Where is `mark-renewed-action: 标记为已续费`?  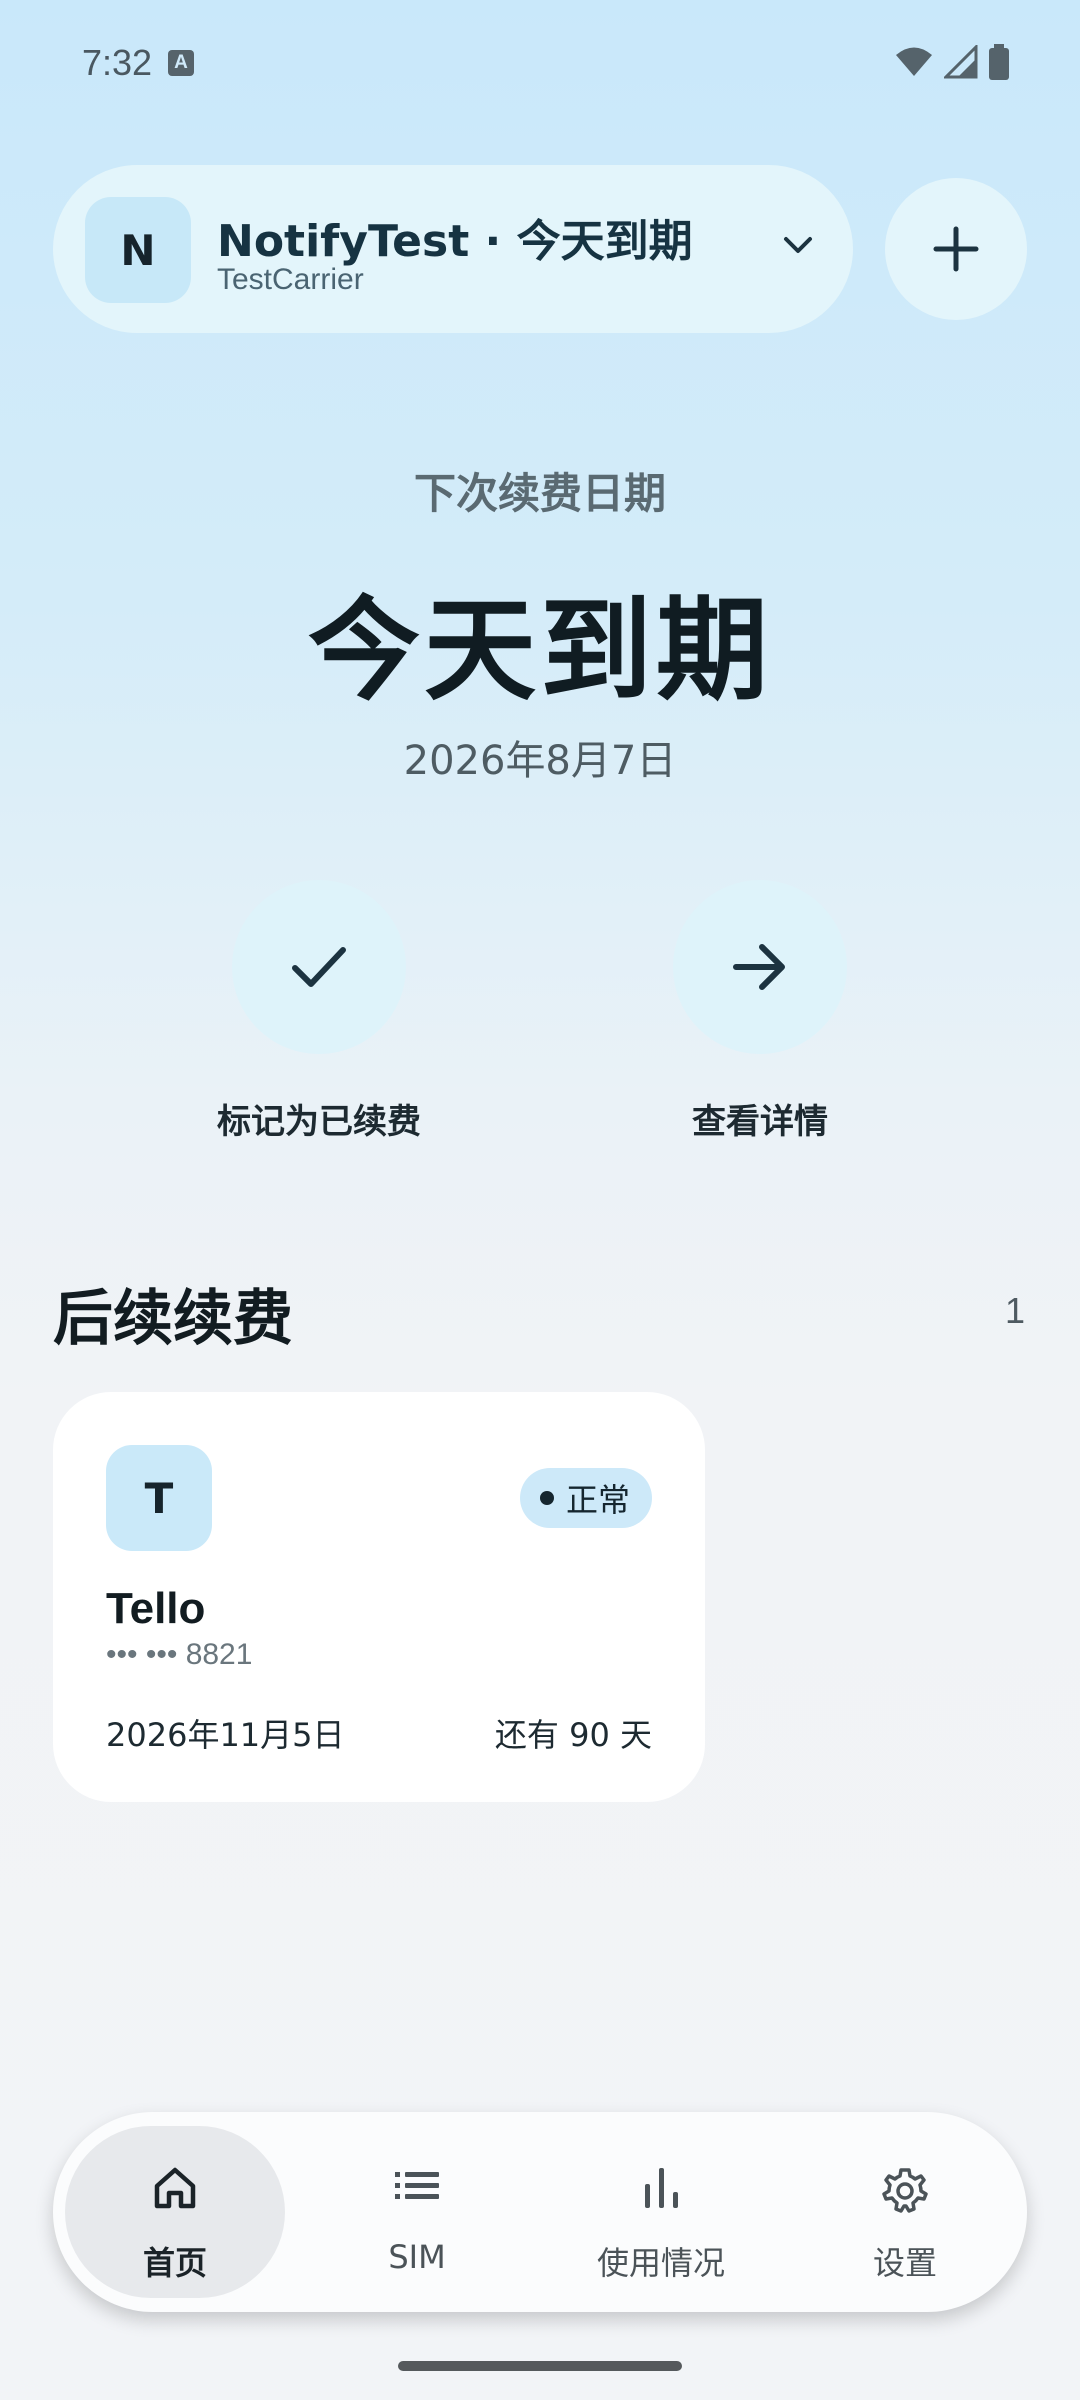 mark-renewed-action: 标记为已续费 is located at coordinates (319, 1011).